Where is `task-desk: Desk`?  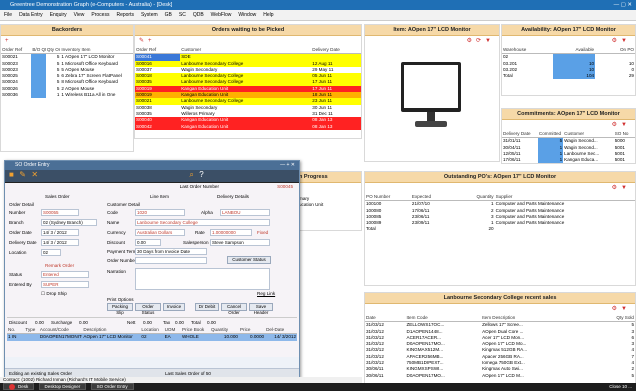 task-desk: Desk is located at coordinates (19, 386).